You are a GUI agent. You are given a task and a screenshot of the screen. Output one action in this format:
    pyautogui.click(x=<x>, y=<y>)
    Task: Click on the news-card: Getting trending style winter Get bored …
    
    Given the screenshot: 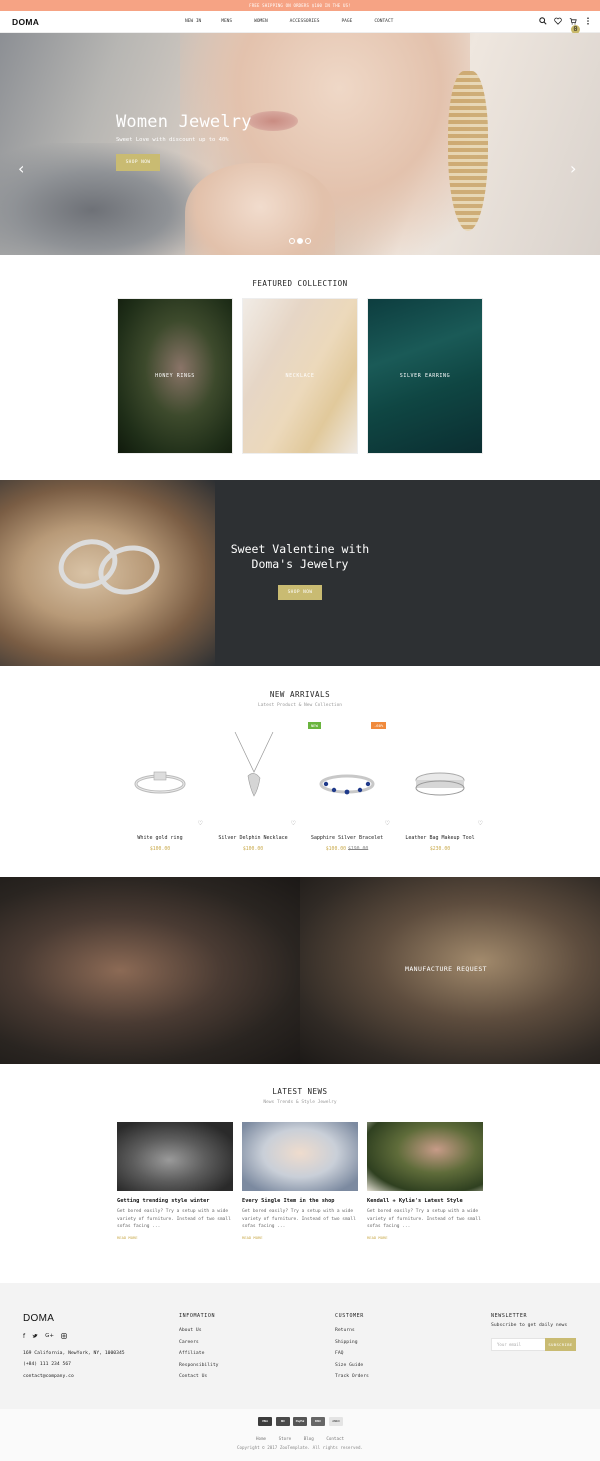 What is the action you would take?
    pyautogui.click(x=175, y=1181)
    